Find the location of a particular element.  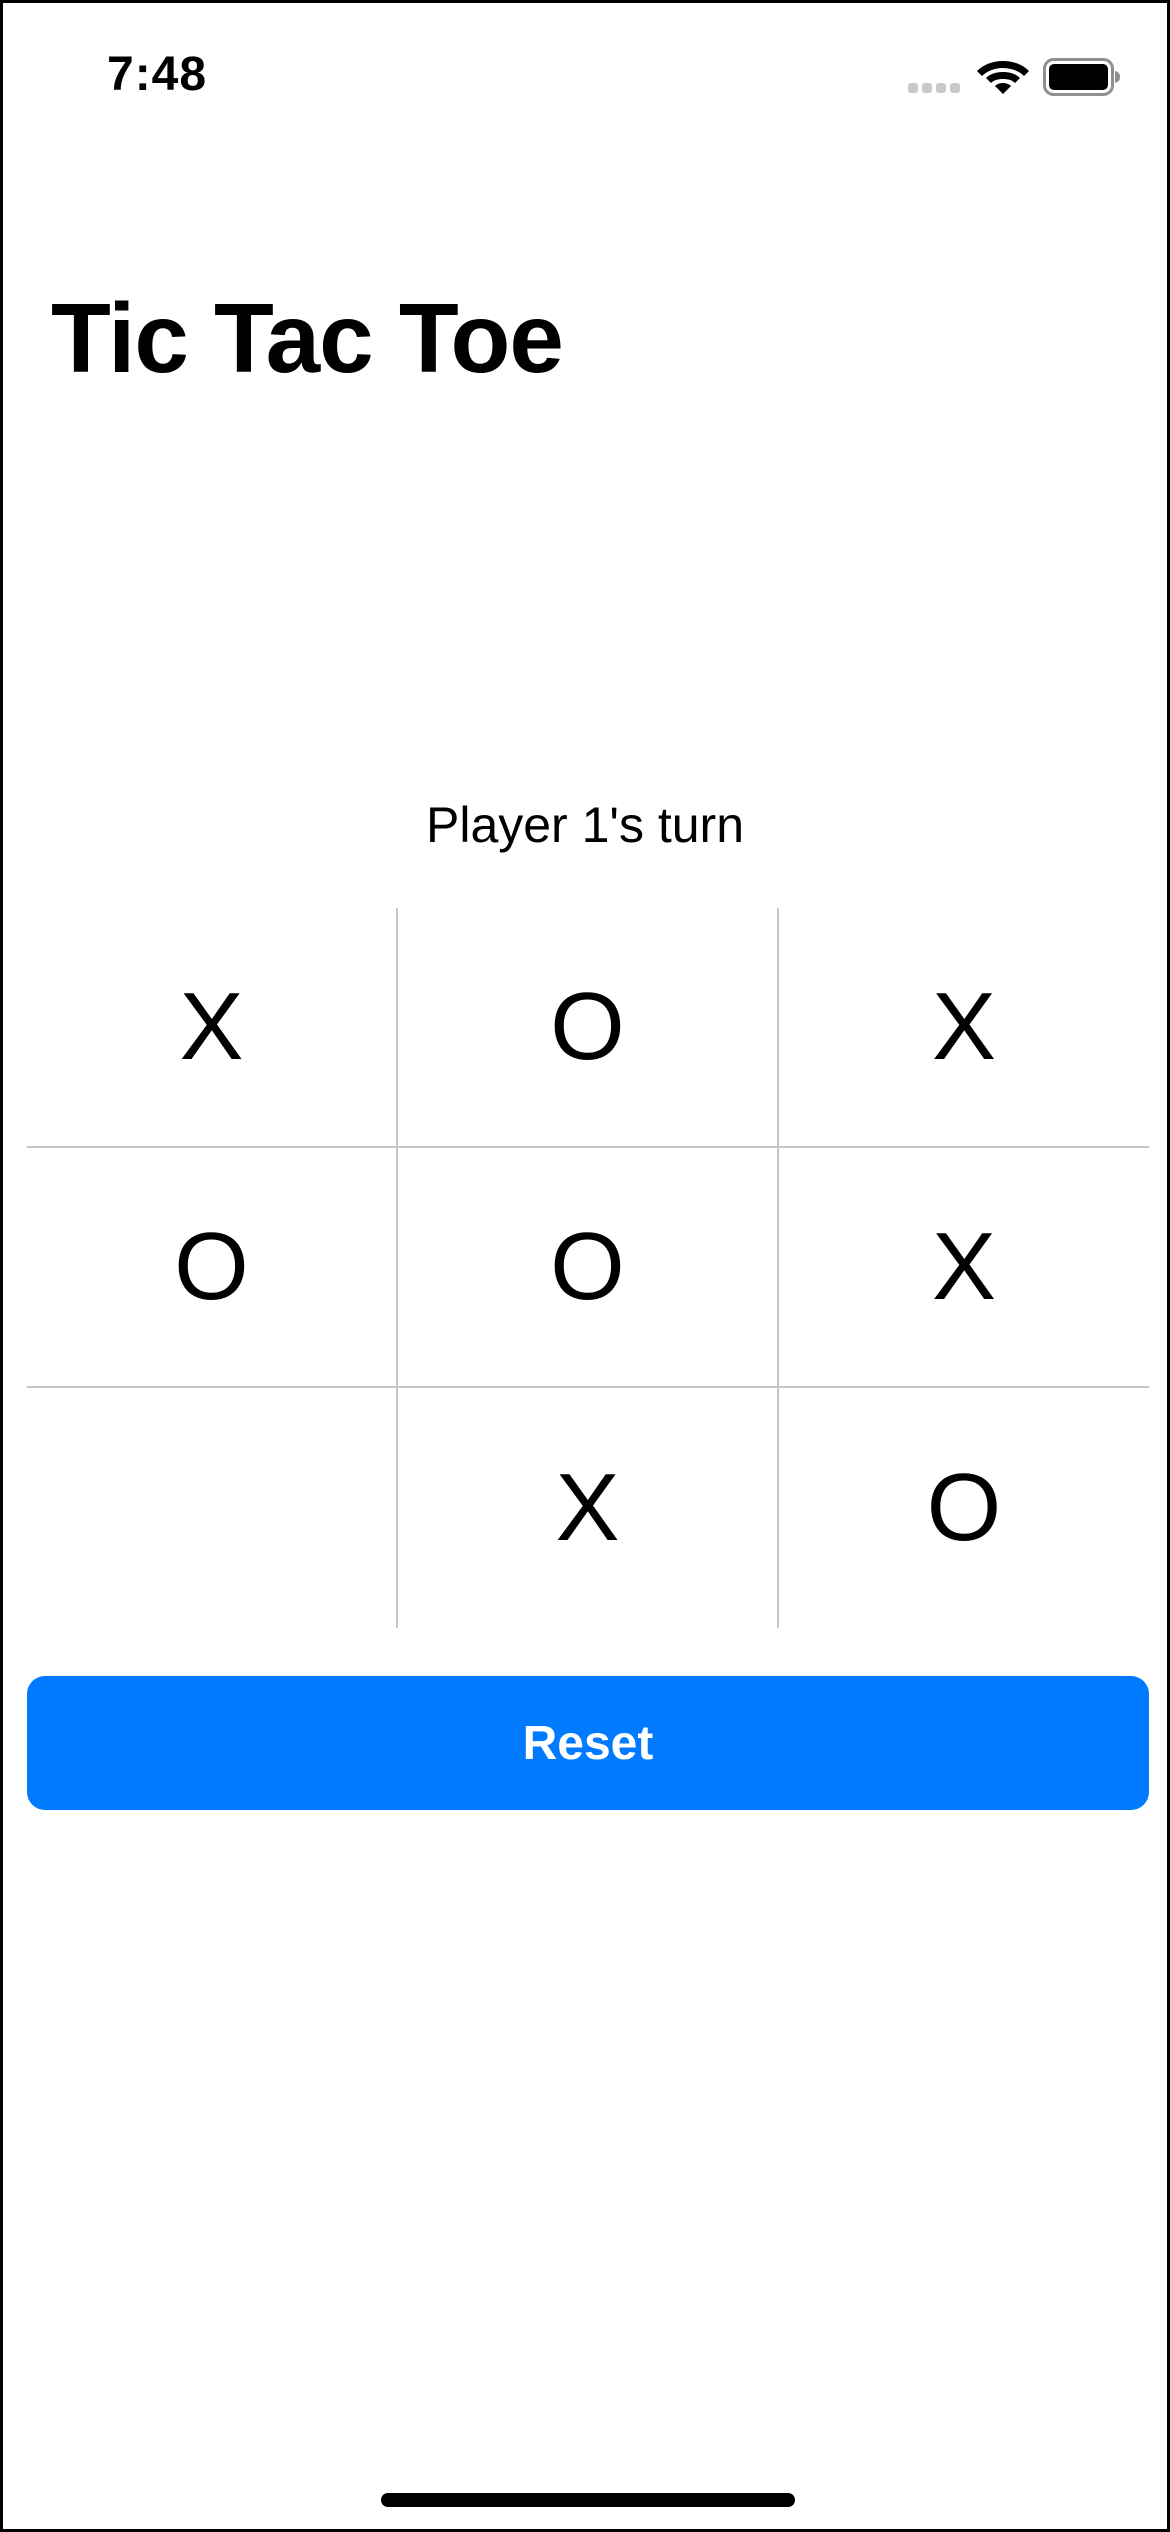

turn-status-label: Player 1's turn is located at coordinates (585, 825).